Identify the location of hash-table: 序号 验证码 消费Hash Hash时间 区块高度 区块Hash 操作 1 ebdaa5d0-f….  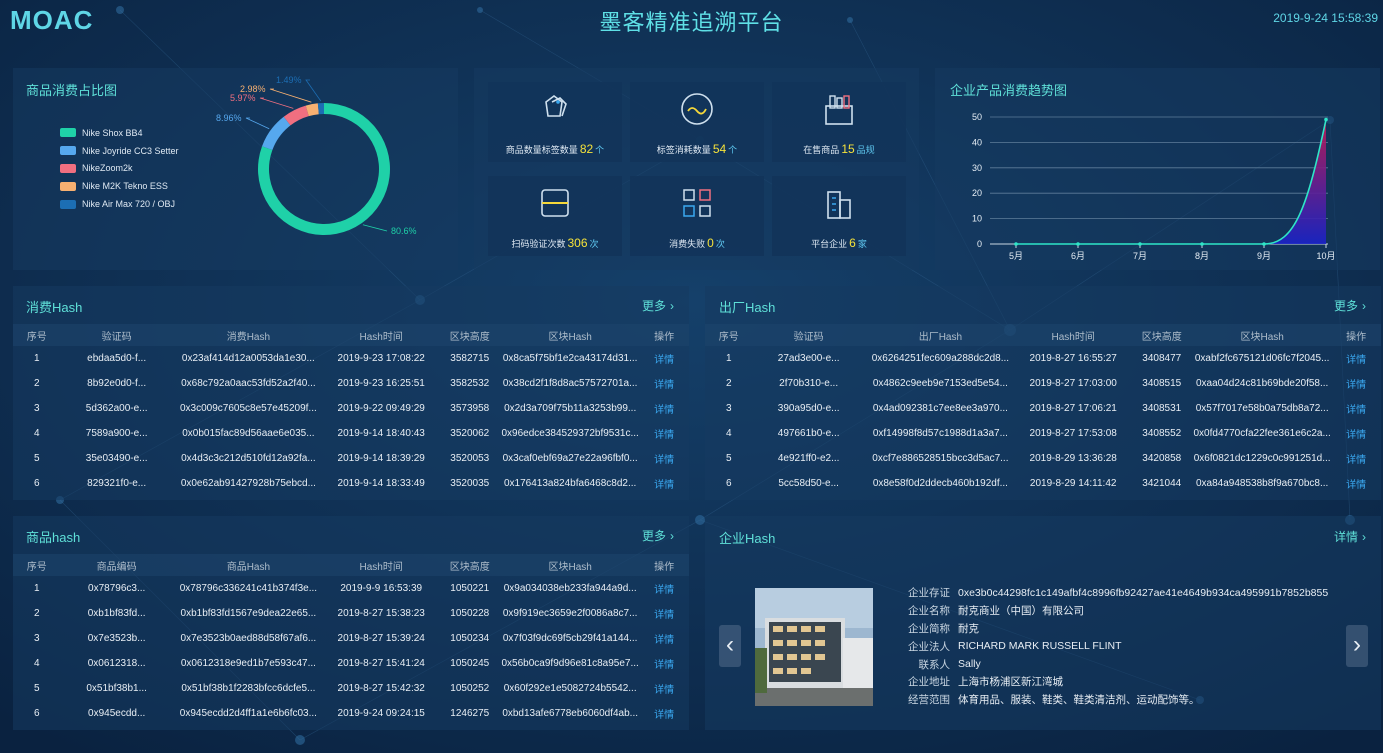
(351, 410).